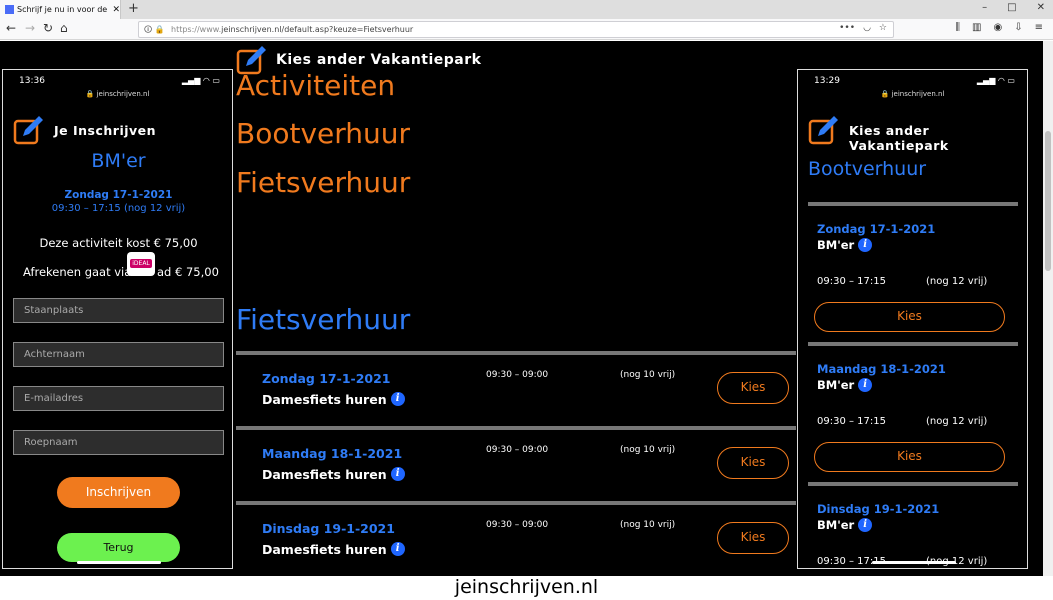 The width and height of the screenshot is (1053, 600). I want to click on site-caption: jeinschrijven.nl, so click(526, 588).